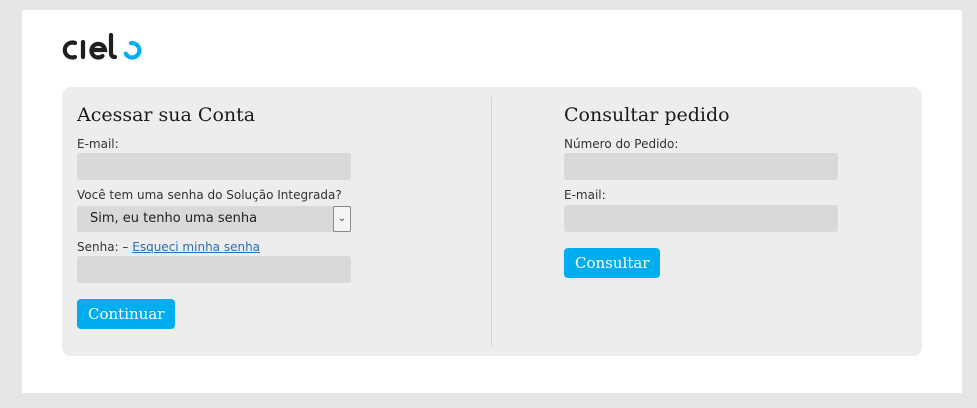  What do you see at coordinates (612, 263) in the screenshot?
I see `consult-button: Consultar` at bounding box center [612, 263].